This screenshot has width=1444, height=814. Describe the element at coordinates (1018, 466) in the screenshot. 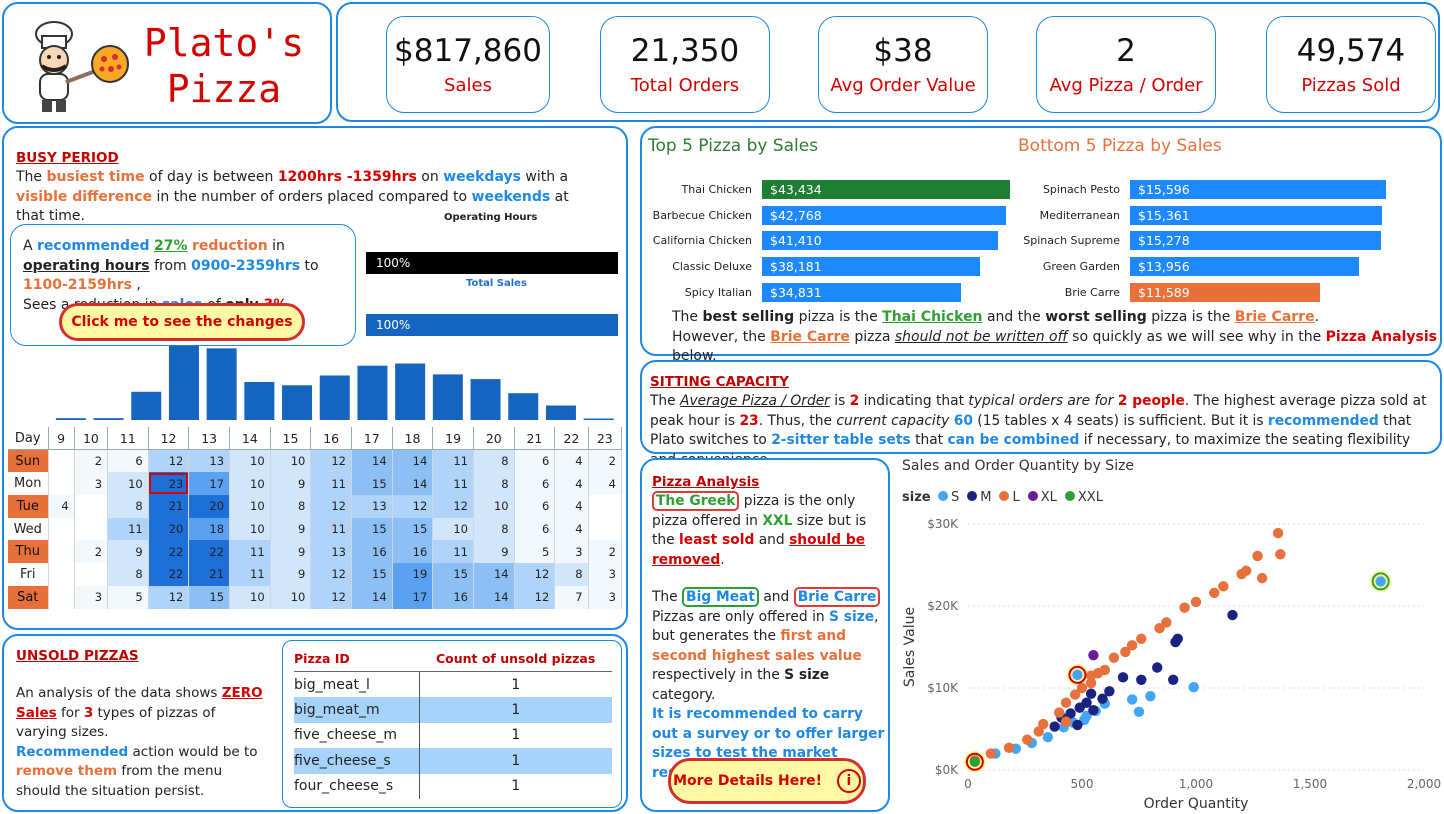

I see `scatter-title: Sales and Order Quantity by Size` at that location.